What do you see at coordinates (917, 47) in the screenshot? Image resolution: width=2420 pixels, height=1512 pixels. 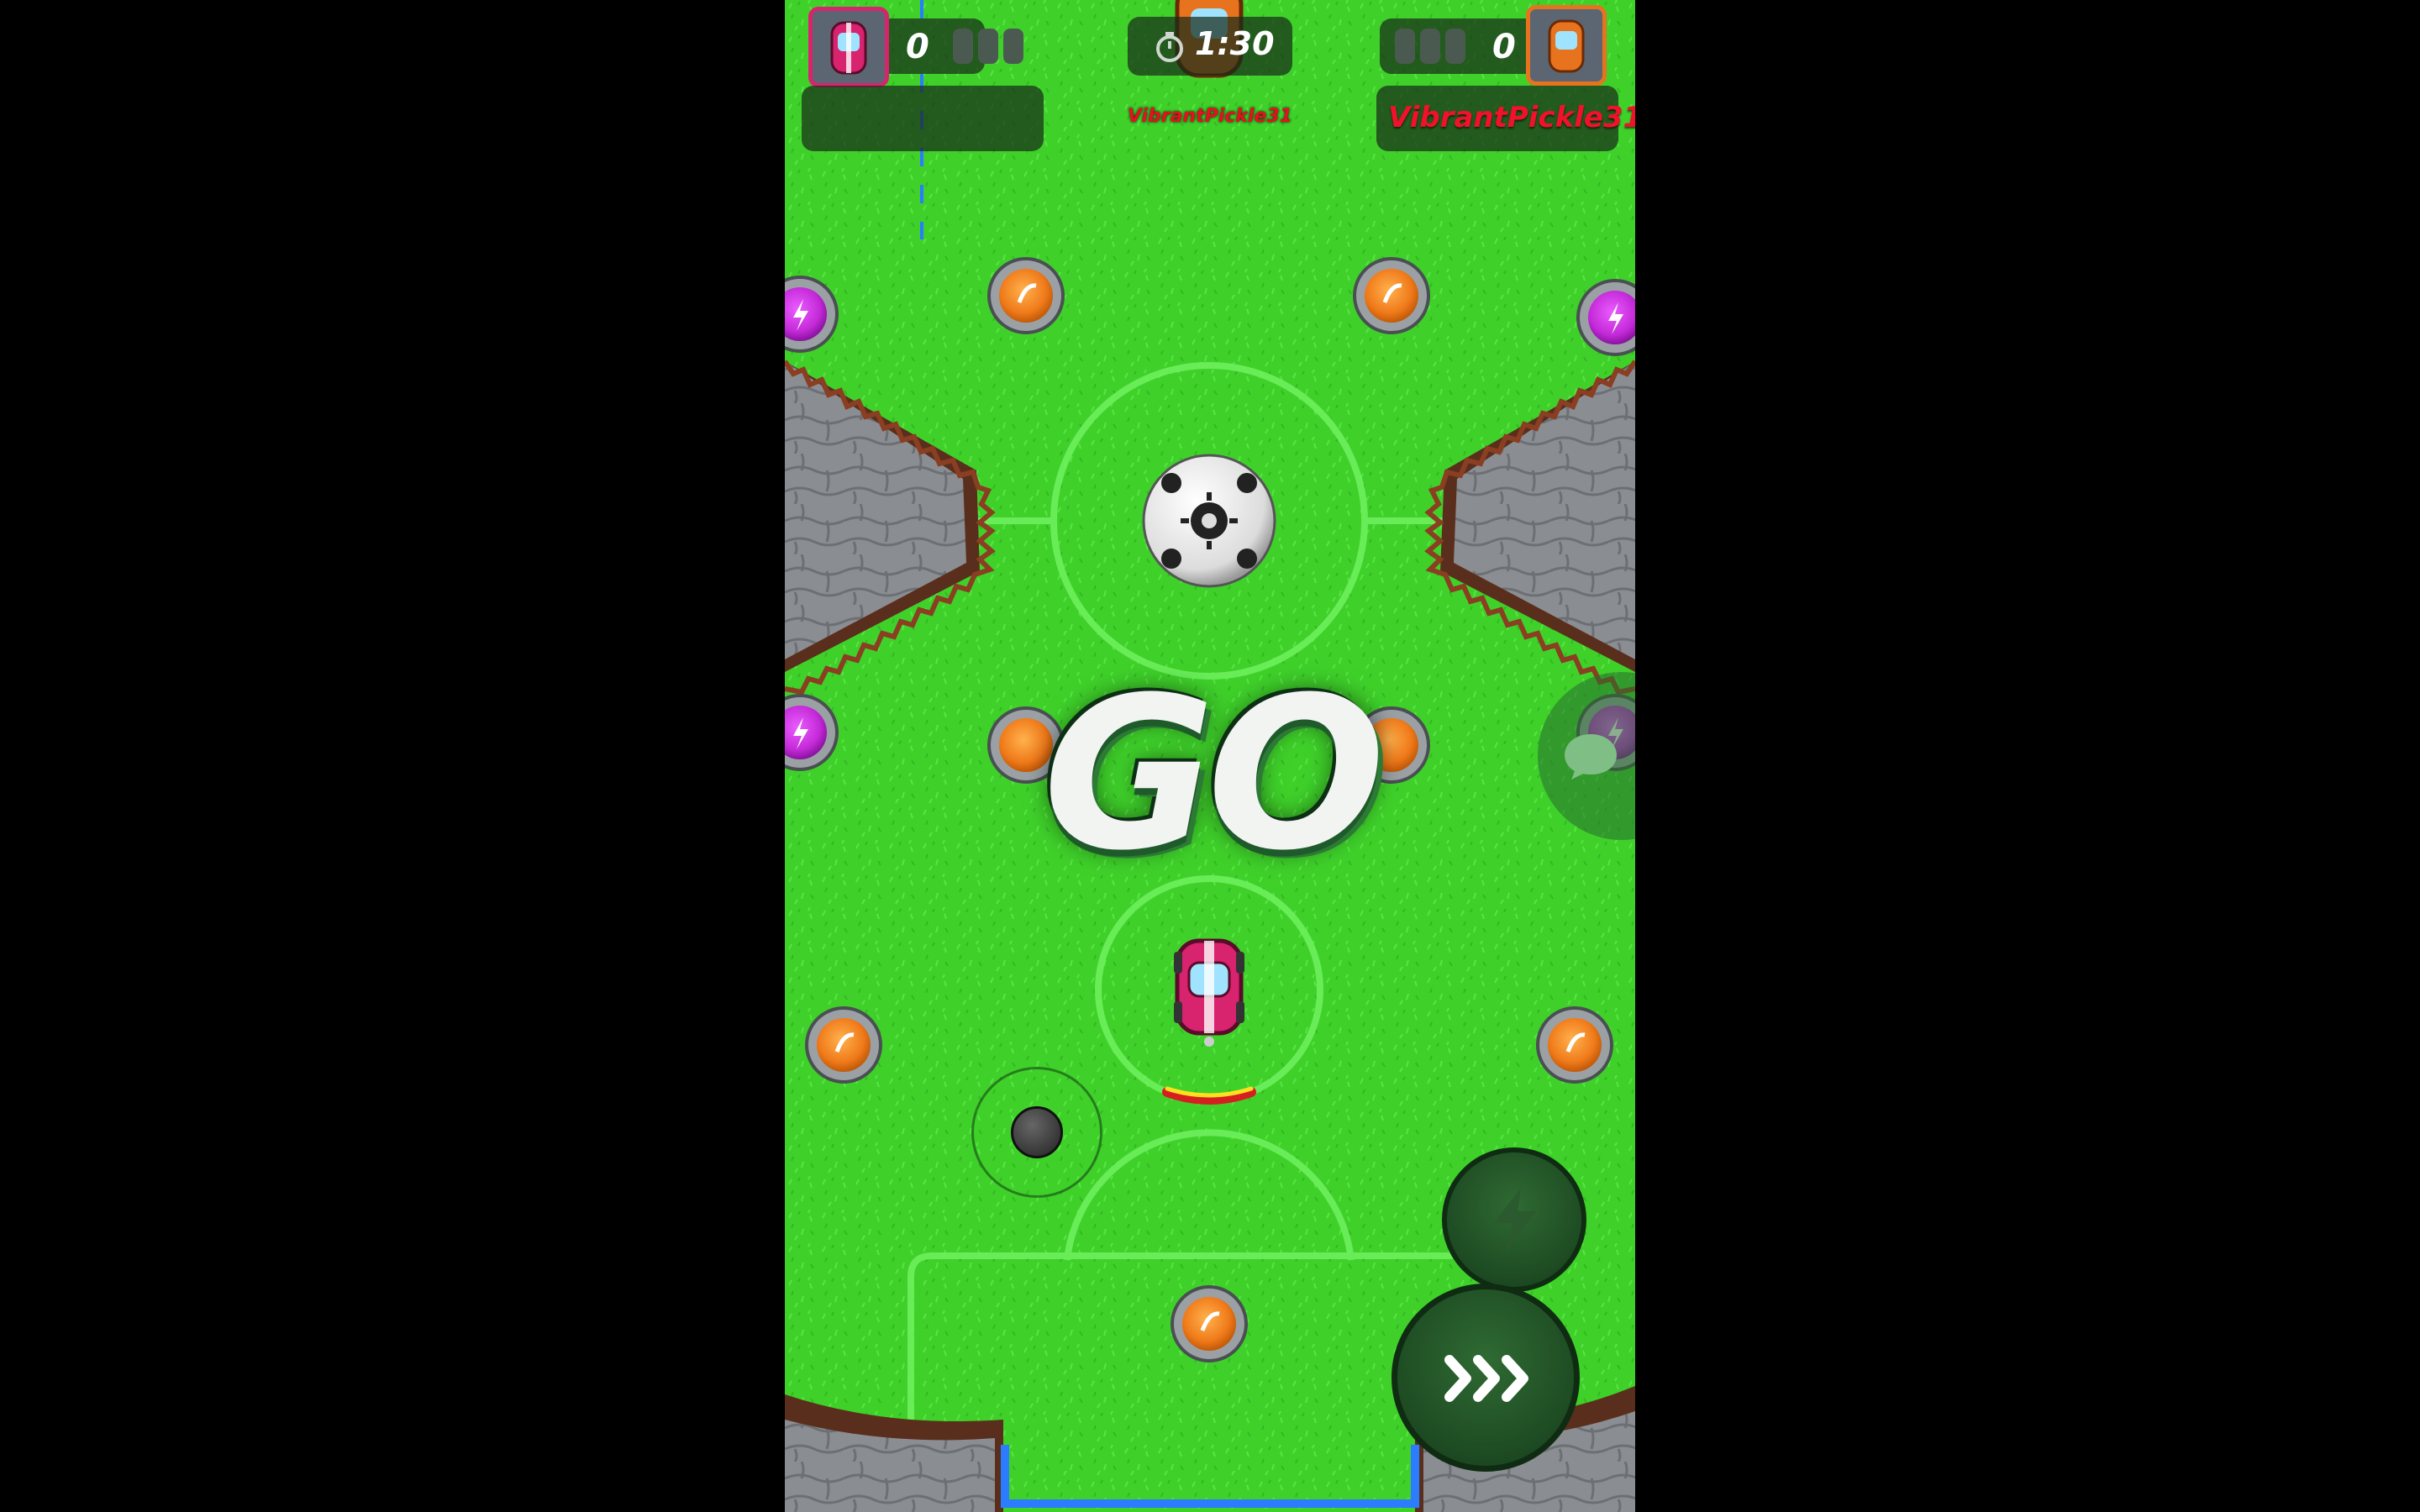 I see `left-score: 0` at bounding box center [917, 47].